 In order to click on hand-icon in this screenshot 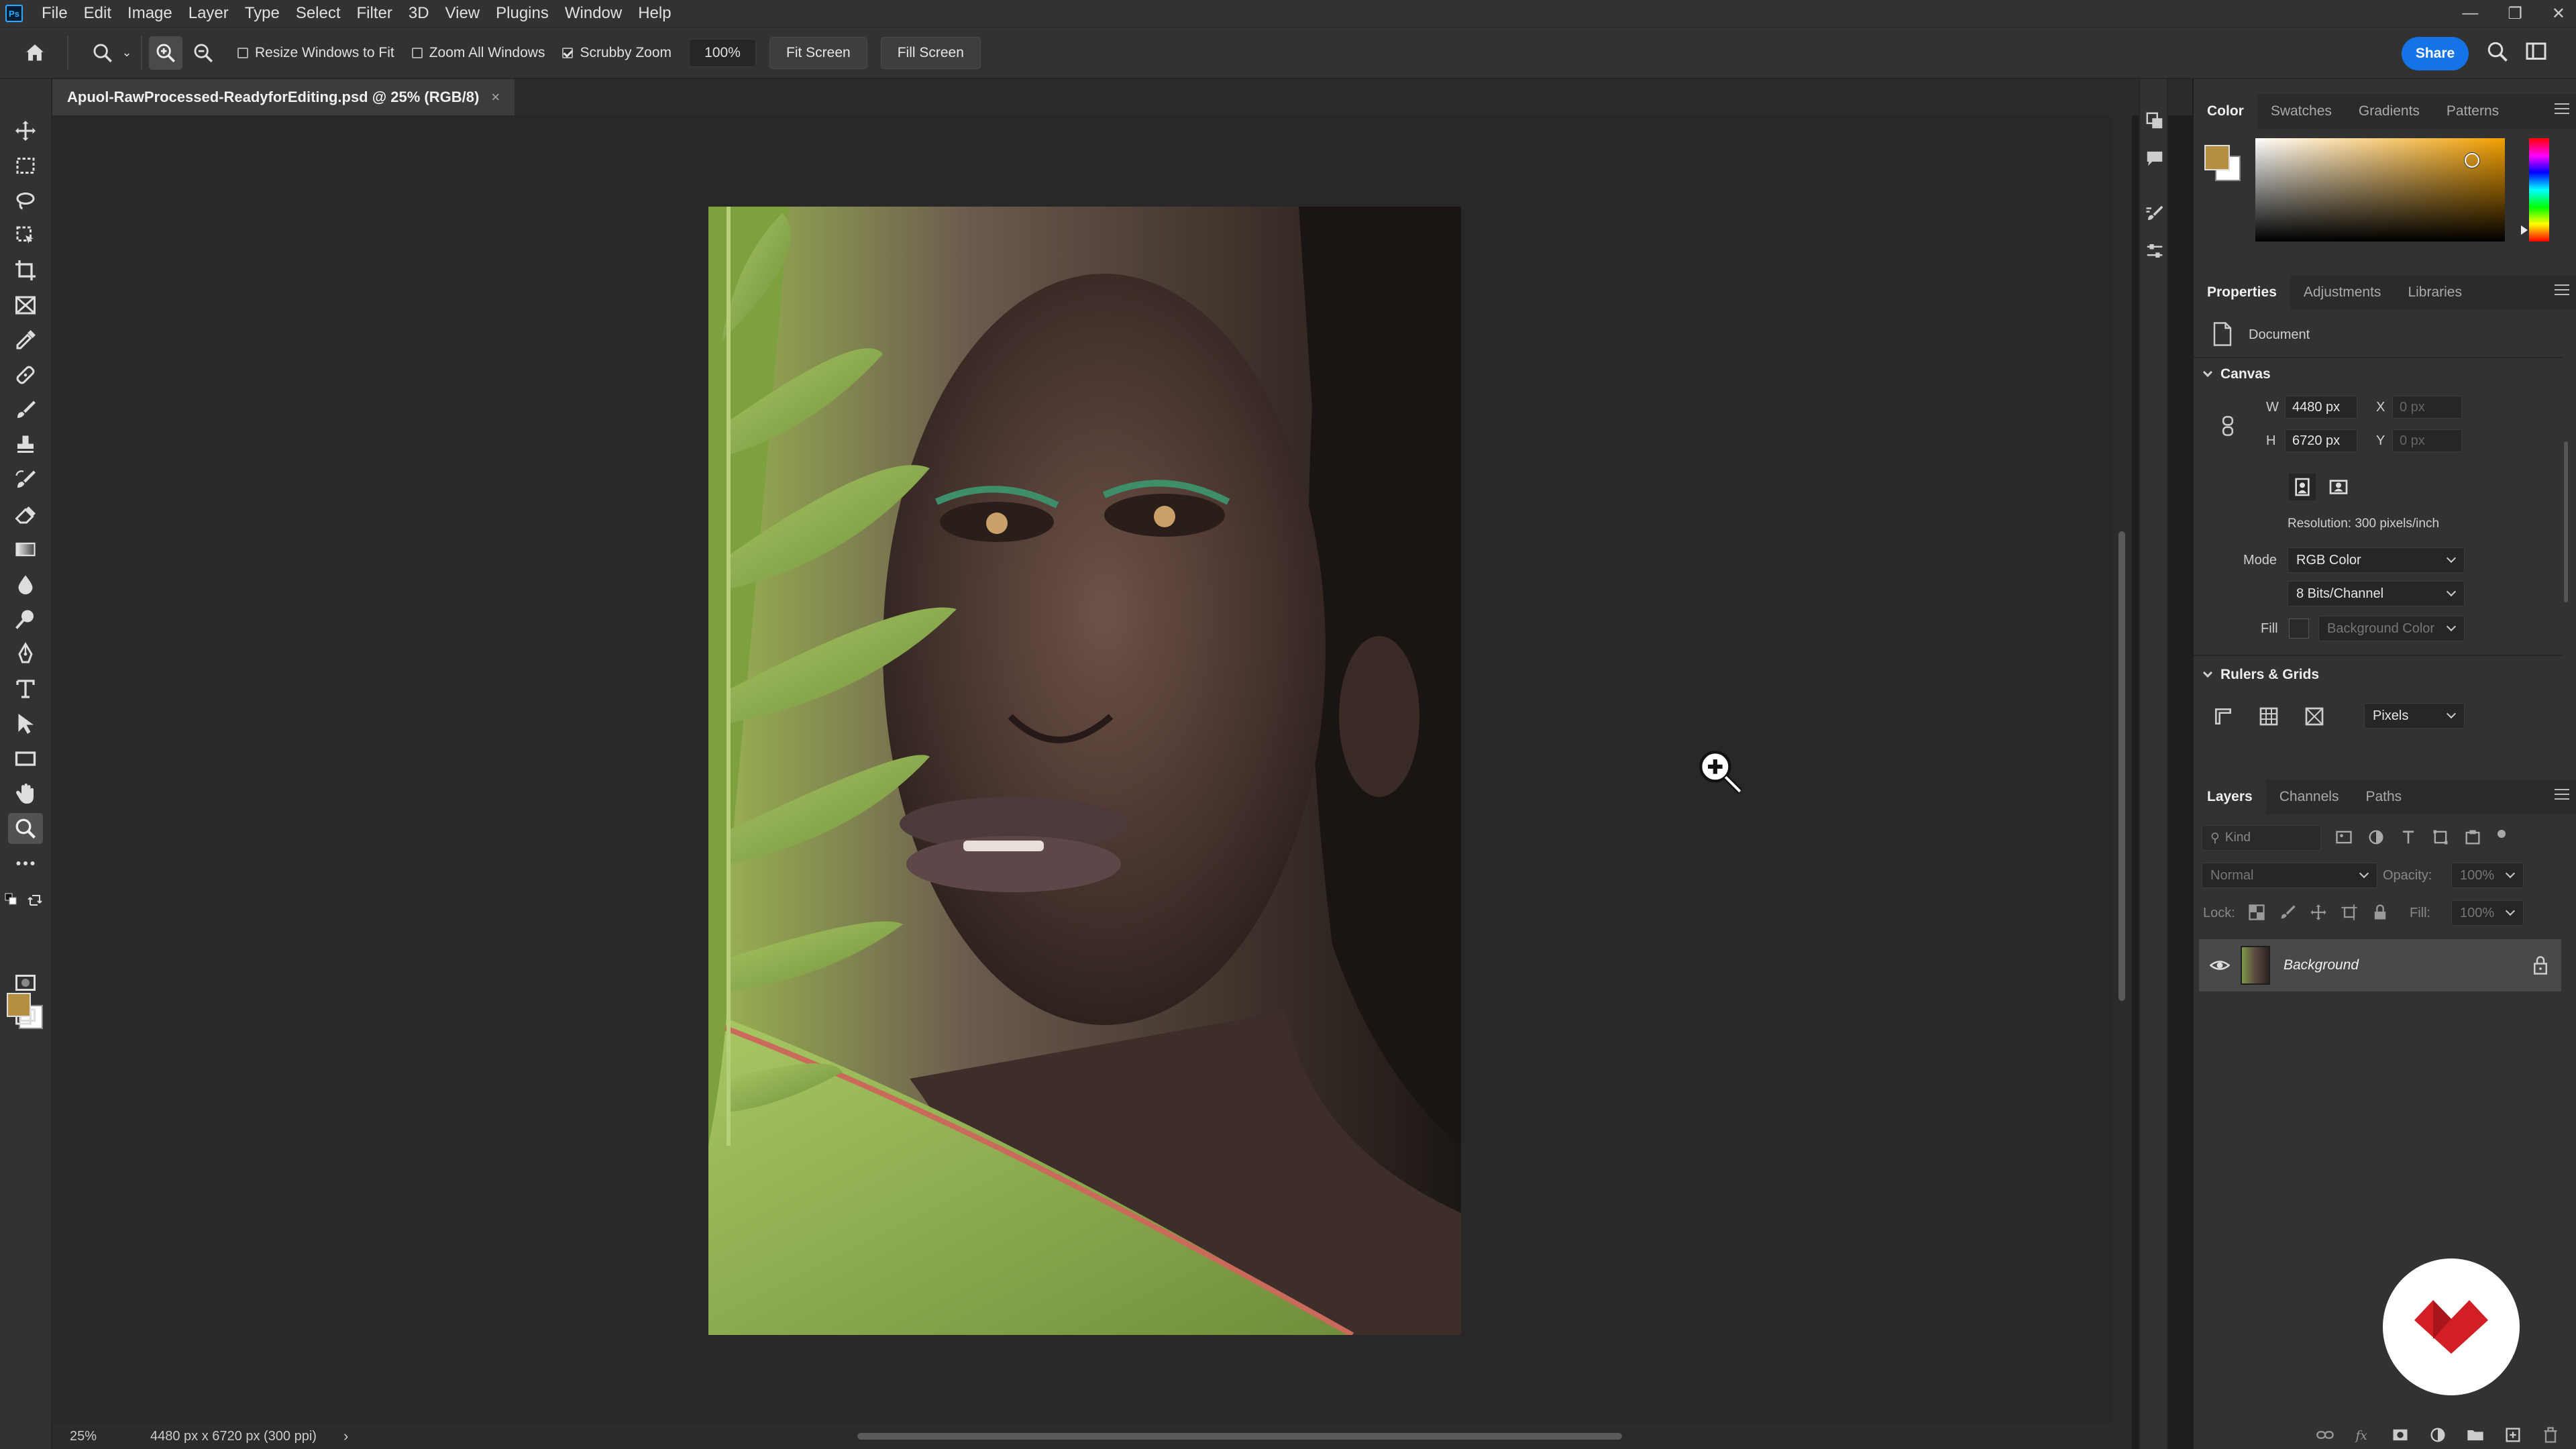, I will do `click(25, 793)`.